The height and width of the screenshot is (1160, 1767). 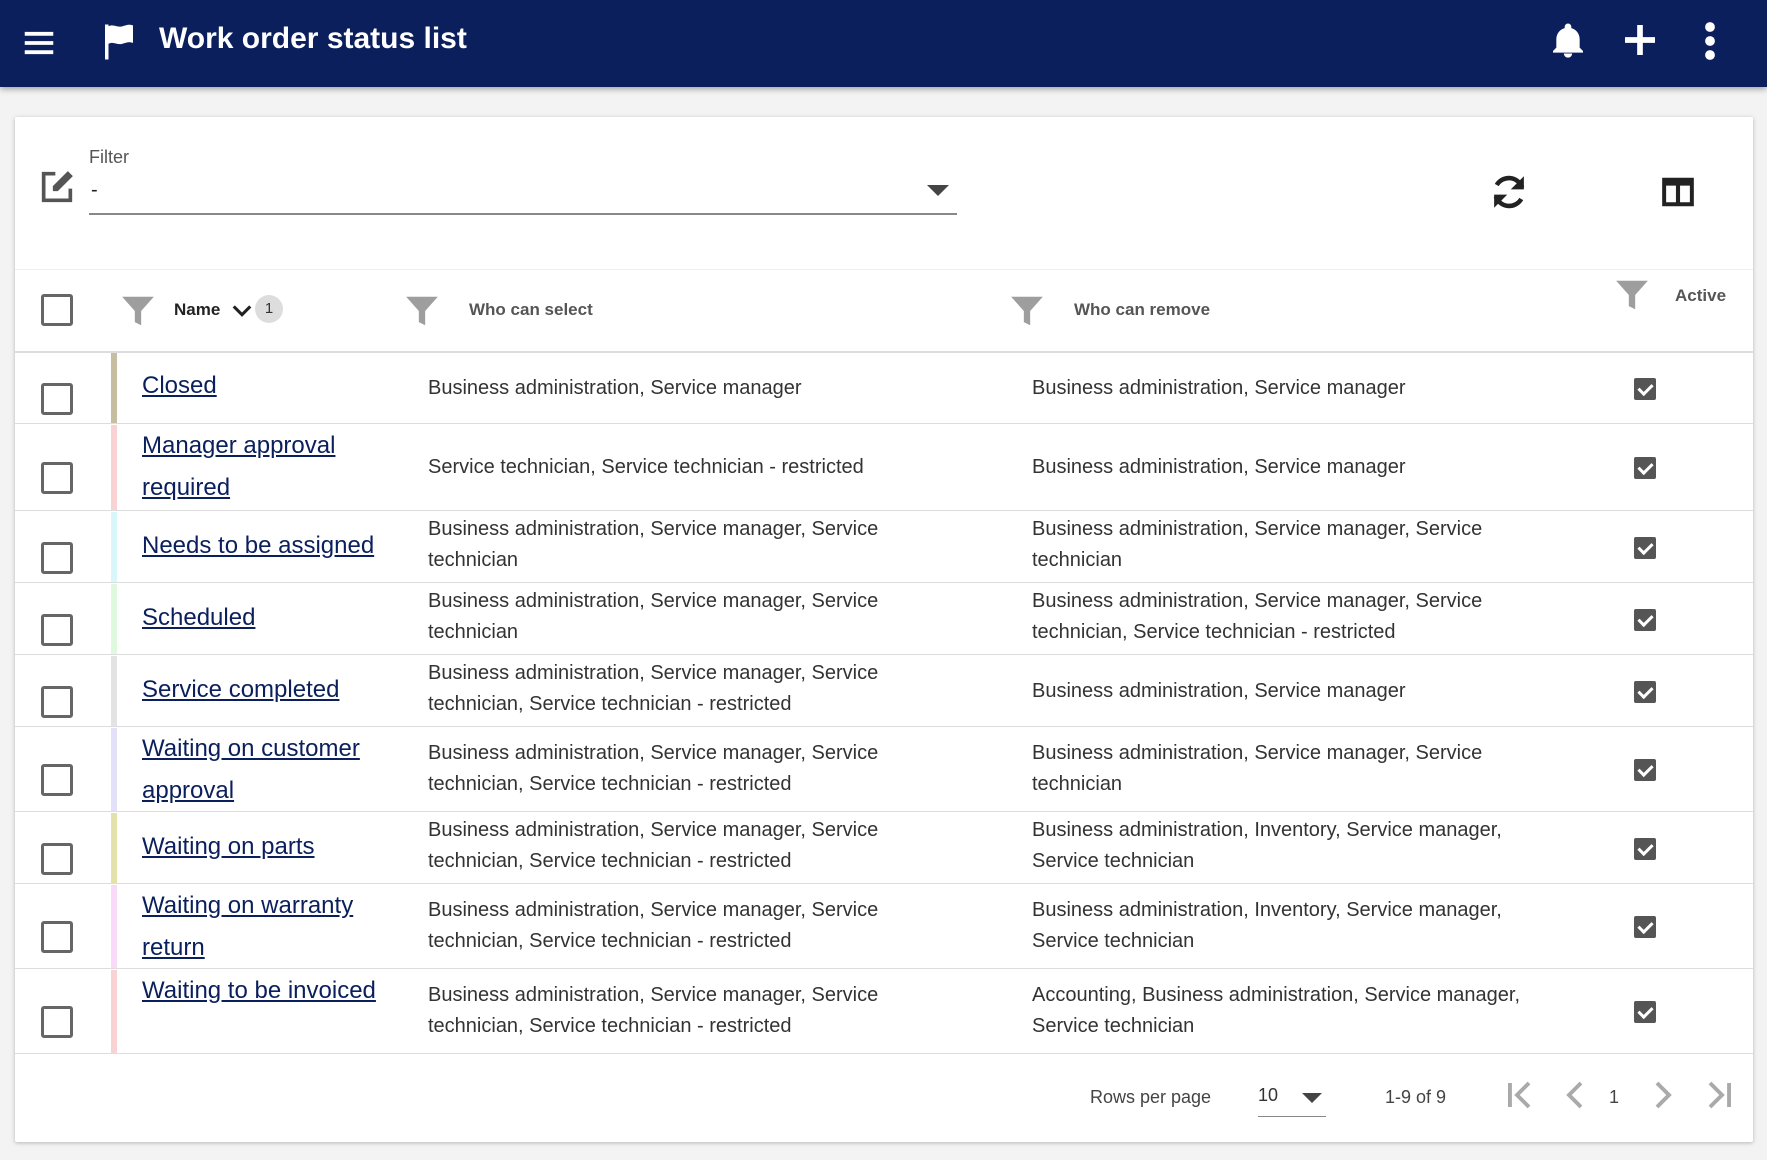 I want to click on status-name-link: Waiting on parts, so click(x=272, y=847).